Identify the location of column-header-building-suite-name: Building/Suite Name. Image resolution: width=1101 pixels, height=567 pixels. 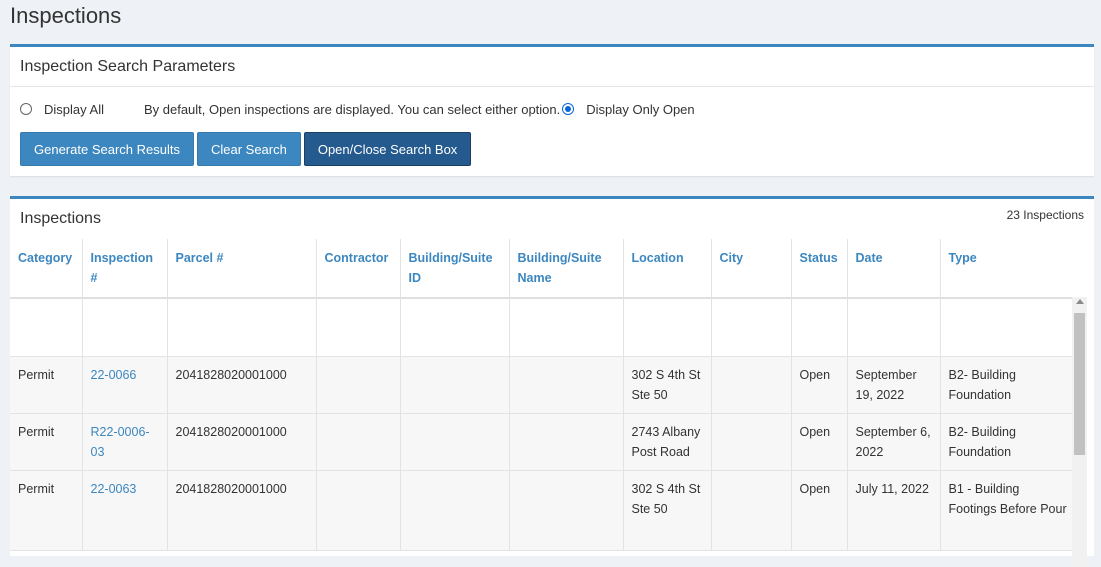
(566, 269).